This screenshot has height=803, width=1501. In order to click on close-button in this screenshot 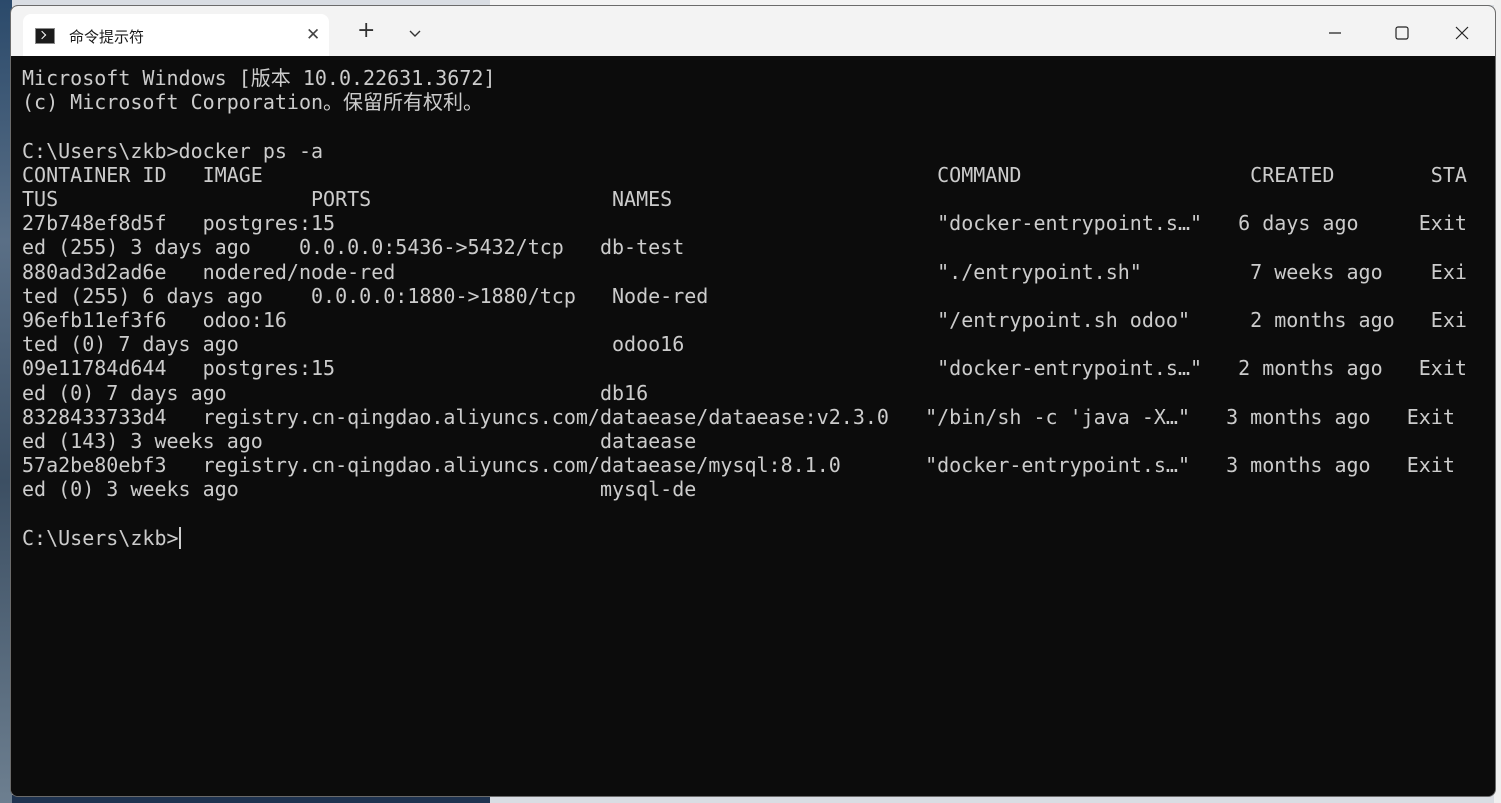, I will do `click(1462, 33)`.